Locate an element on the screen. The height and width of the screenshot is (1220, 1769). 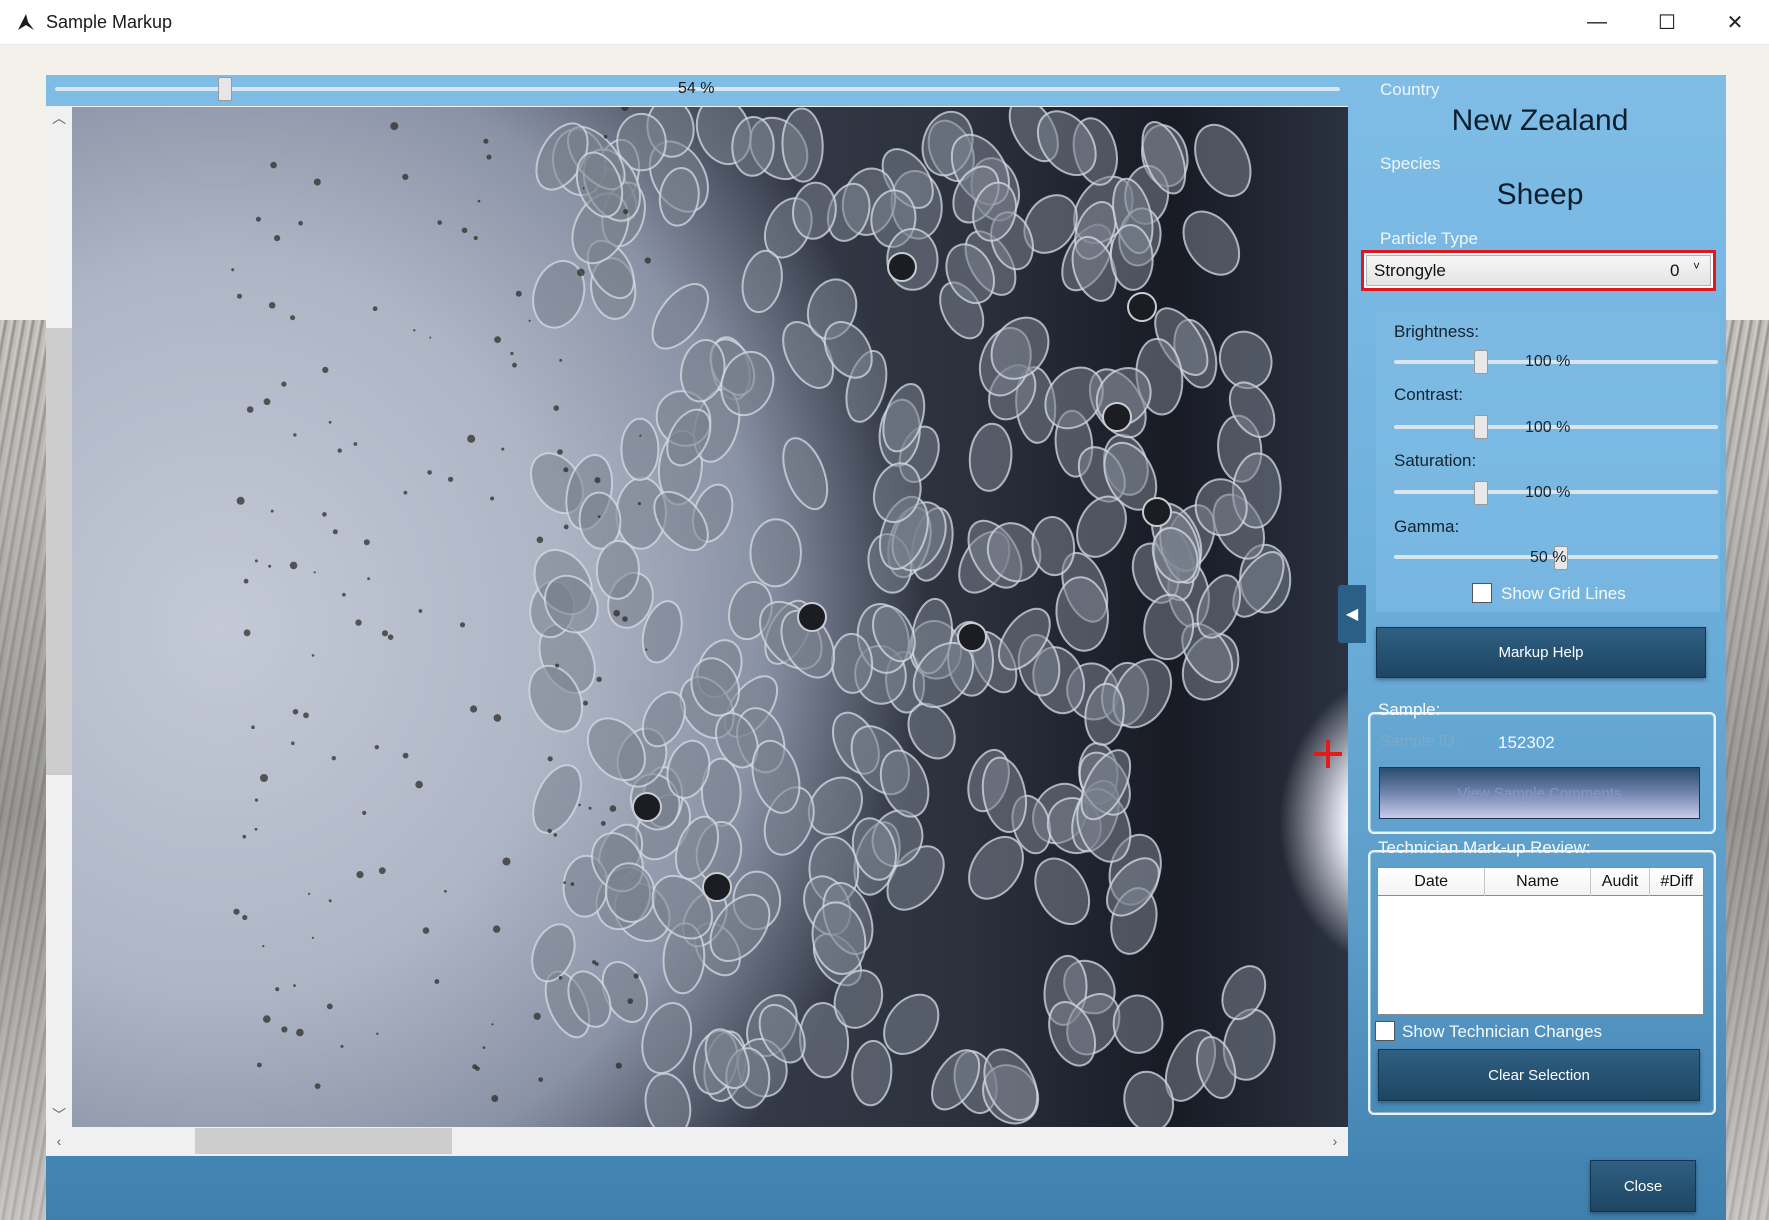
clear-selection-button: Clear Selection is located at coordinates (1539, 1075).